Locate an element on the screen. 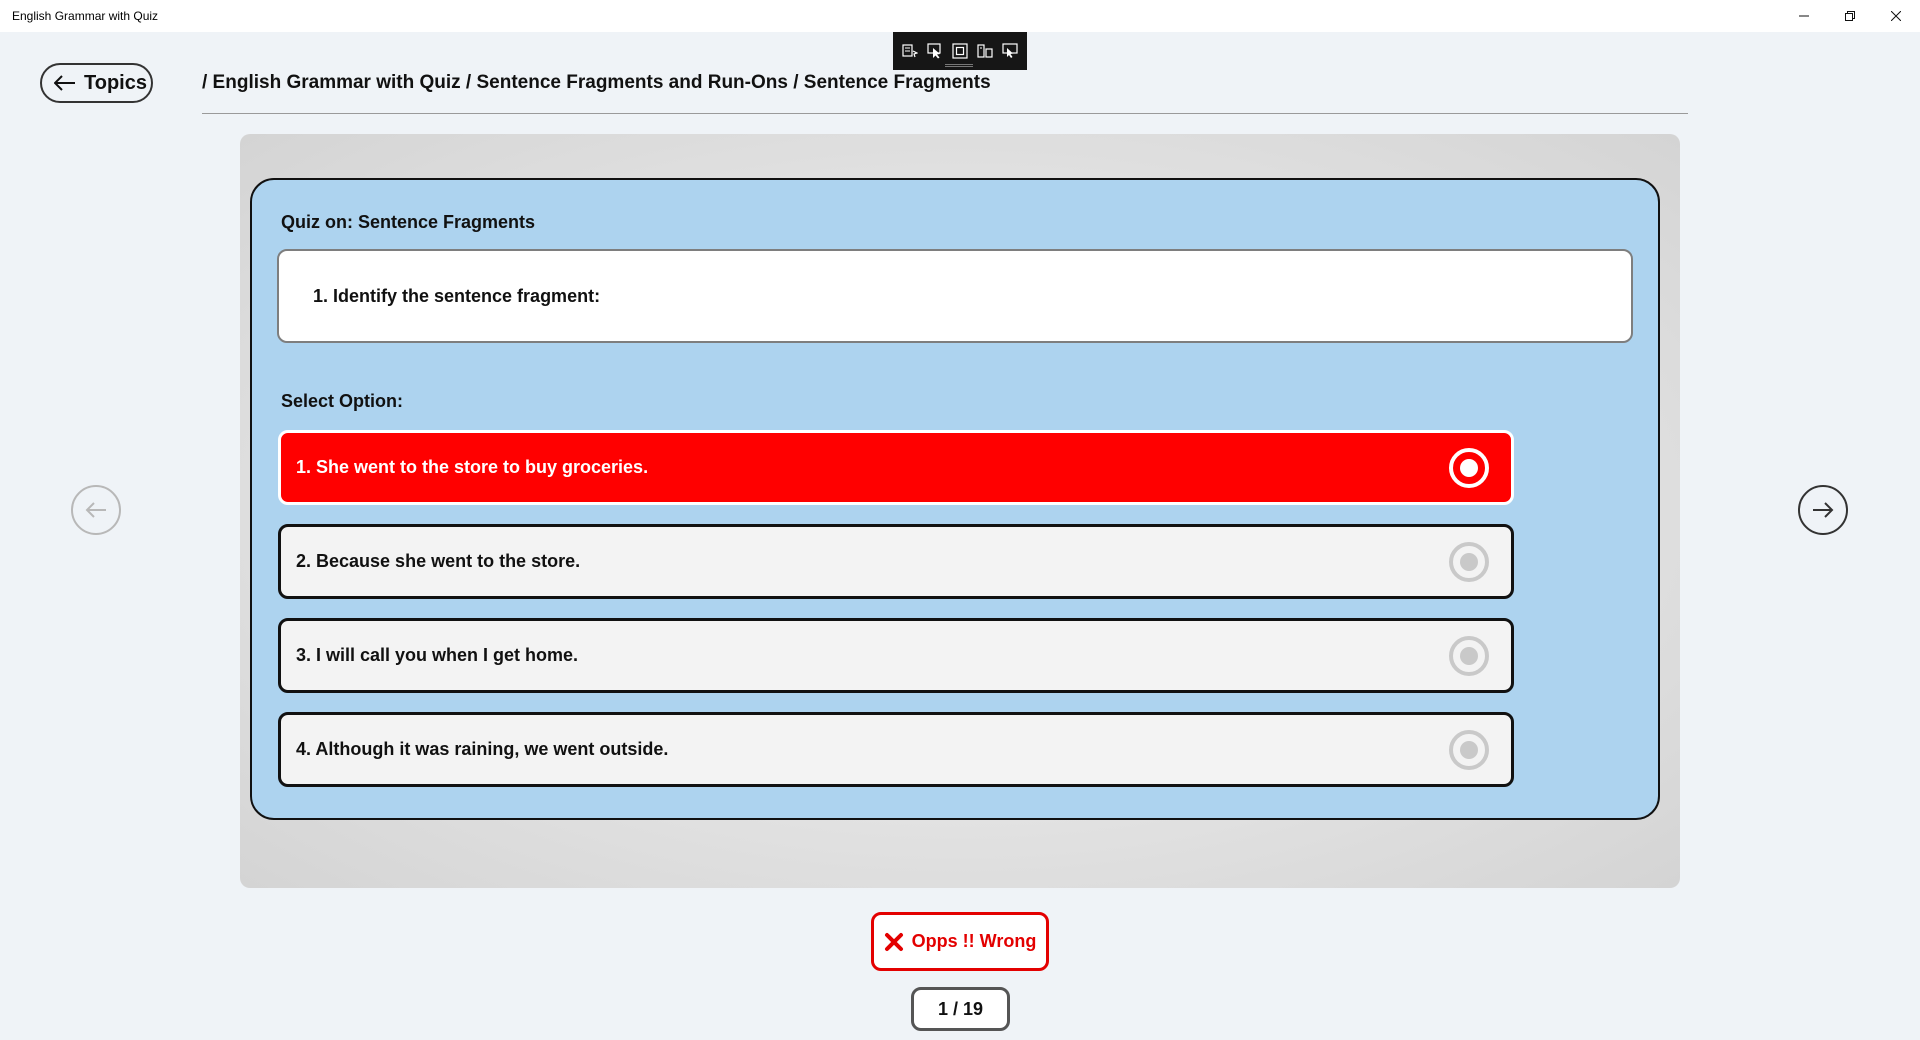 This screenshot has width=1920, height=1040. question-text: 1. Identify the sentence fragment: is located at coordinates (457, 295).